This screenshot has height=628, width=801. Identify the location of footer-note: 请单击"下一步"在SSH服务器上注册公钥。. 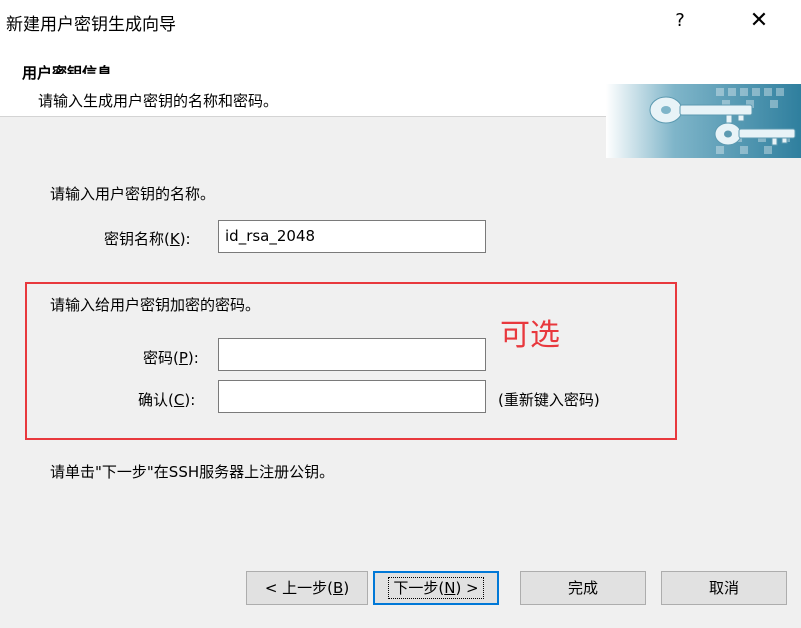
(192, 472).